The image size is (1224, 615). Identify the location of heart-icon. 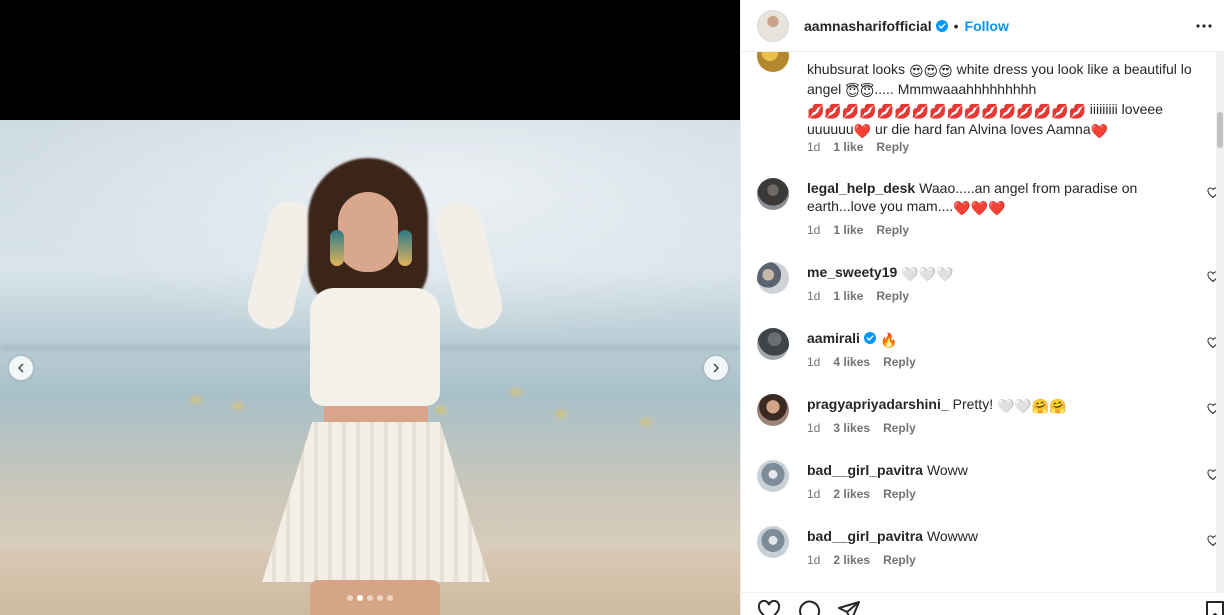
(769, 607).